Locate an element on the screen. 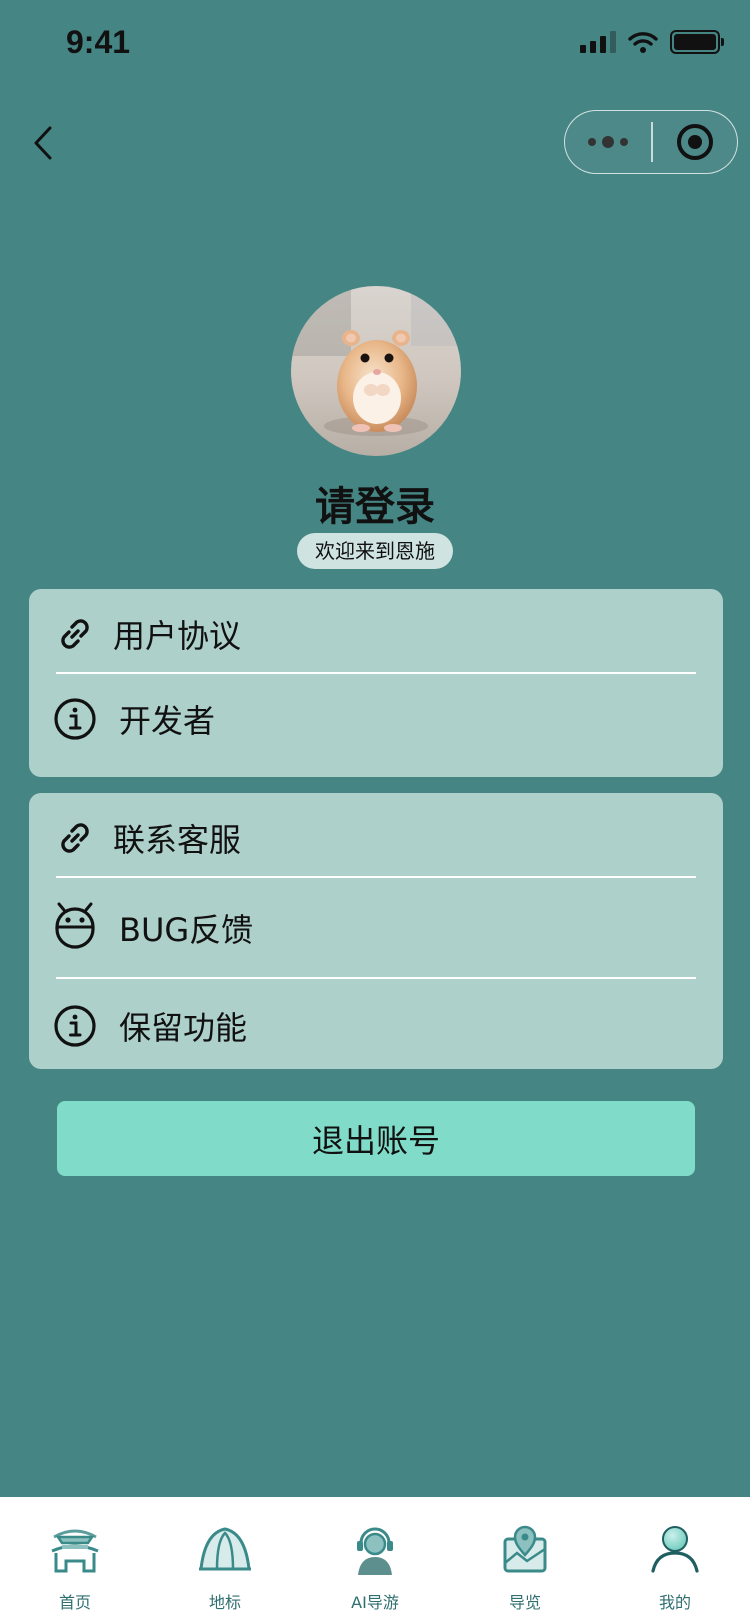 Image resolution: width=750 pixels, height=1624 pixels. mini-program-capsule is located at coordinates (651, 142).